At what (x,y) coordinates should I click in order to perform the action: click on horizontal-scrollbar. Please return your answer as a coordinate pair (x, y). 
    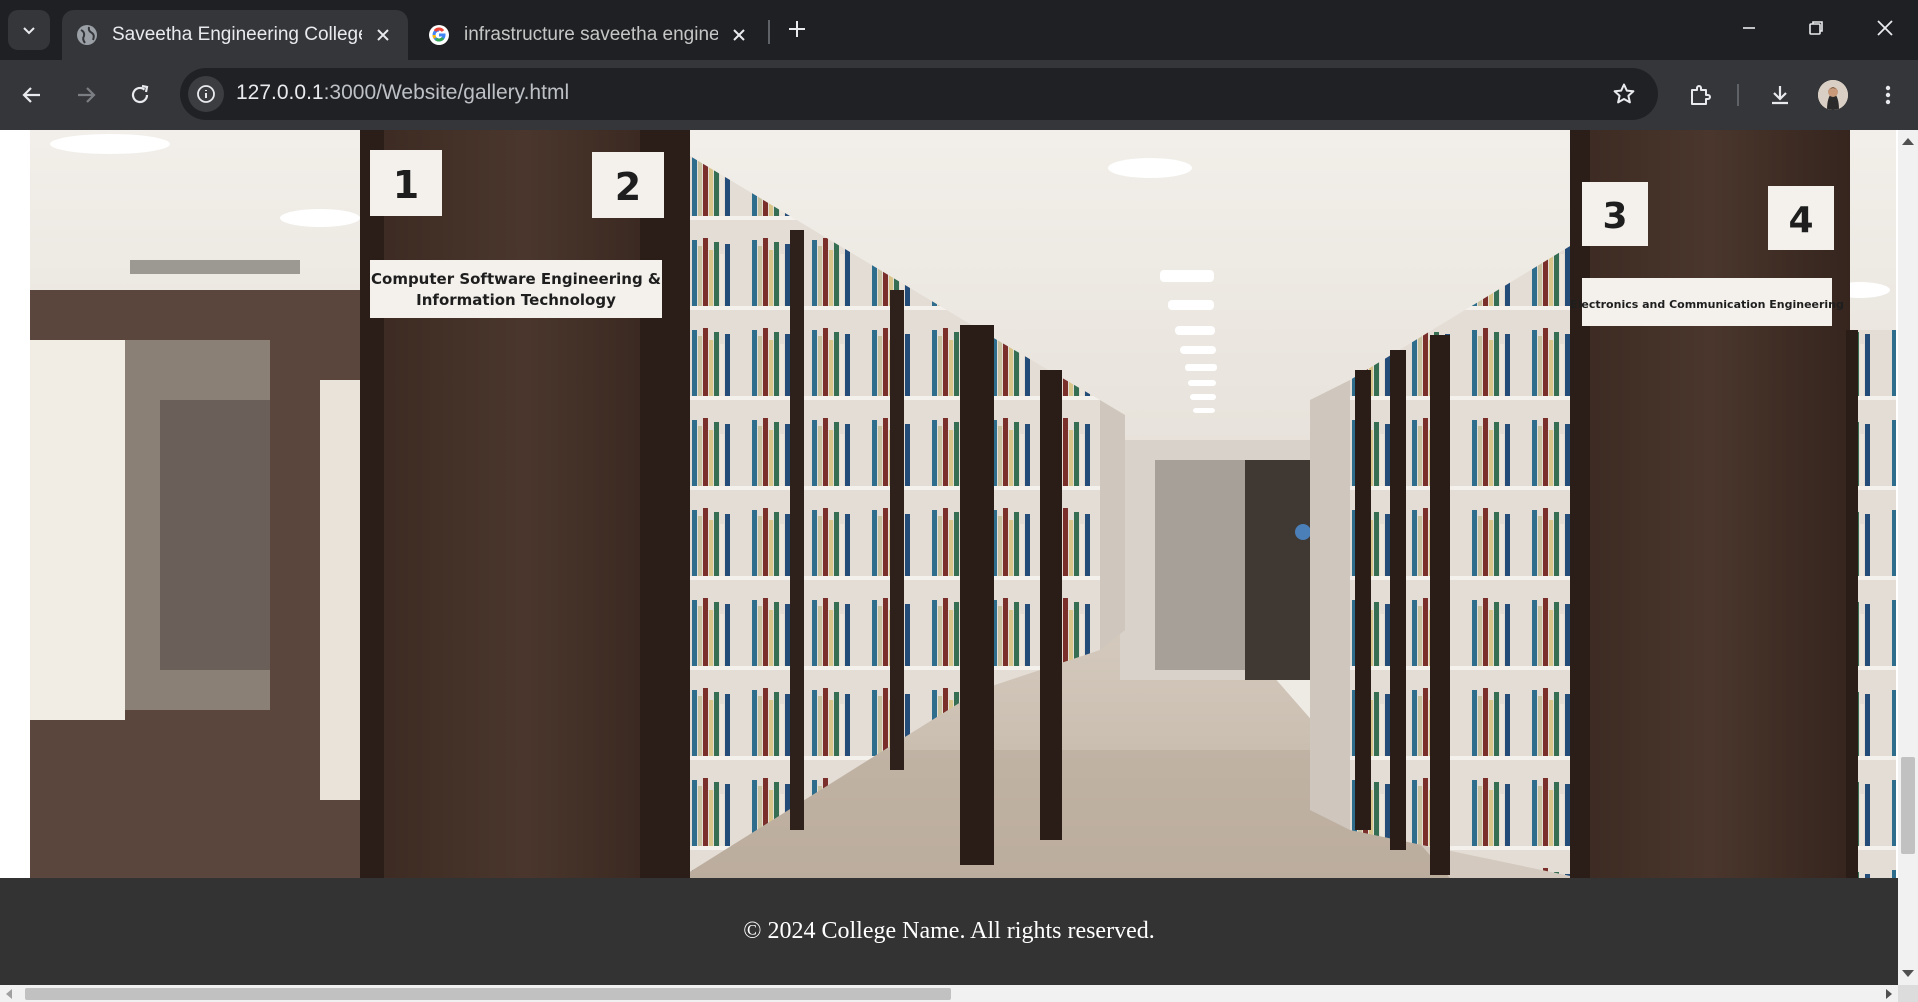
    Looking at the image, I should click on (949, 993).